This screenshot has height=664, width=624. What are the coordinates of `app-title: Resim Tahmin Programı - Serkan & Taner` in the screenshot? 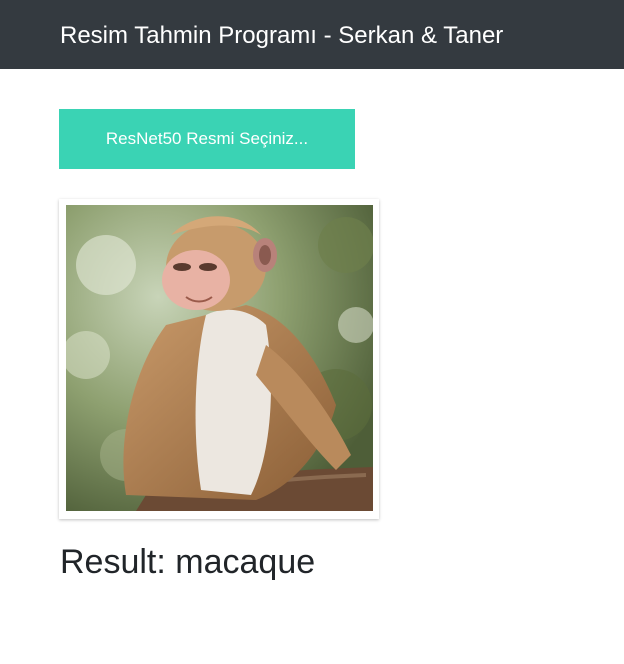 It's located at (281, 36).